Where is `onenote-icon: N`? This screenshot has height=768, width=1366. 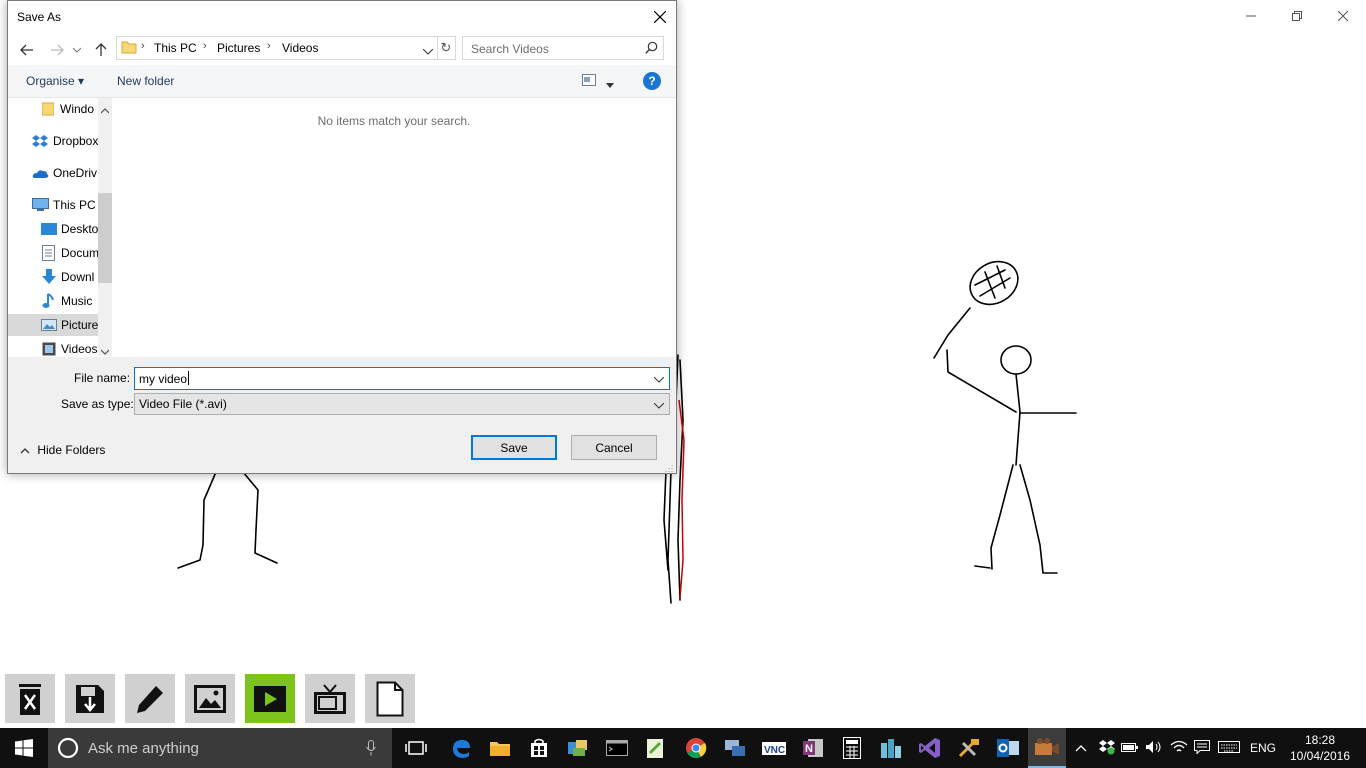 onenote-icon: N is located at coordinates (813, 748).